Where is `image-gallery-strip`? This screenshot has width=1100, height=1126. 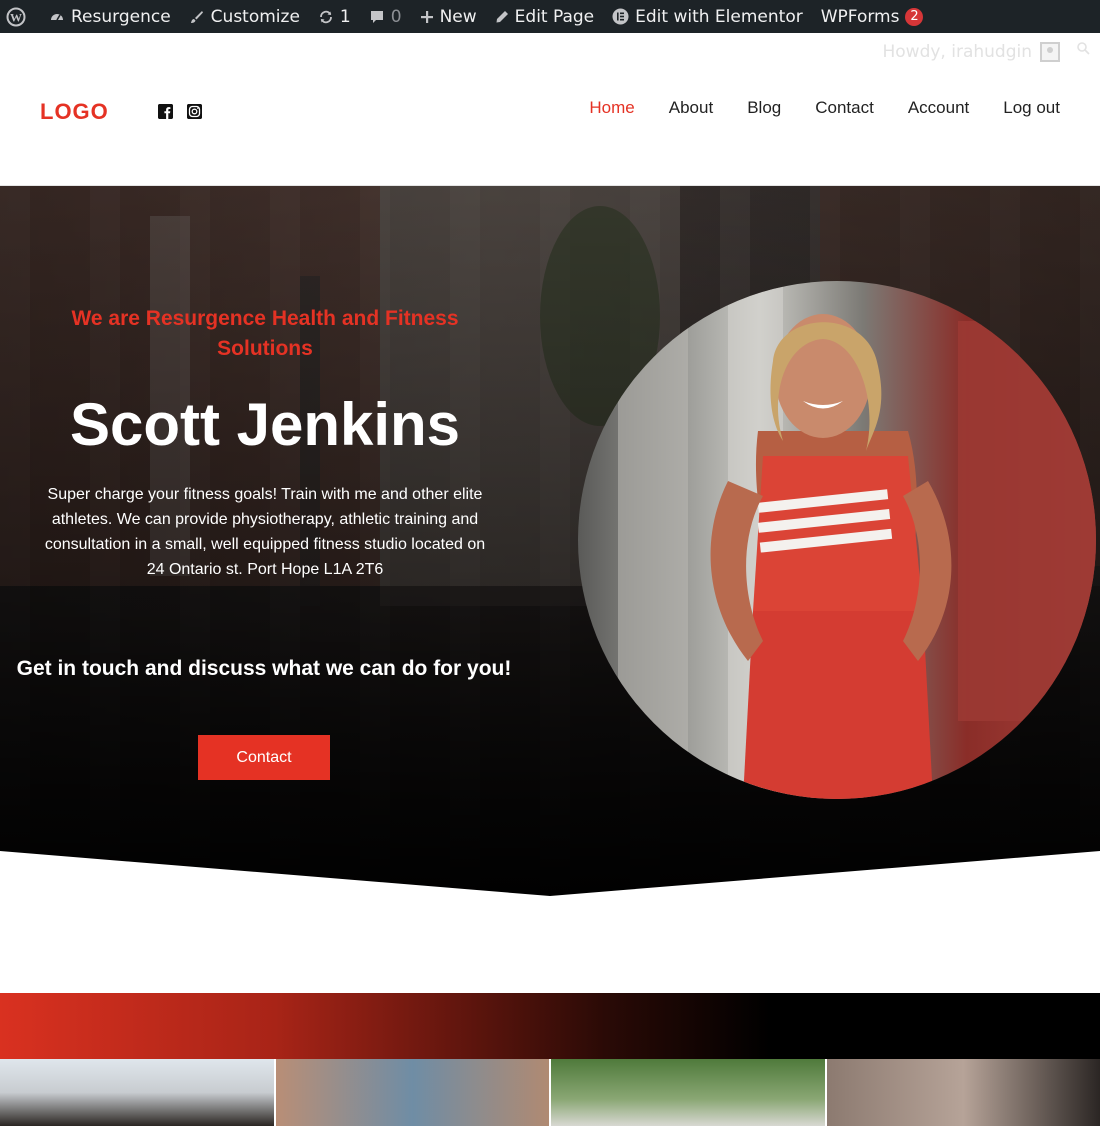
image-gallery-strip is located at coordinates (550, 1092).